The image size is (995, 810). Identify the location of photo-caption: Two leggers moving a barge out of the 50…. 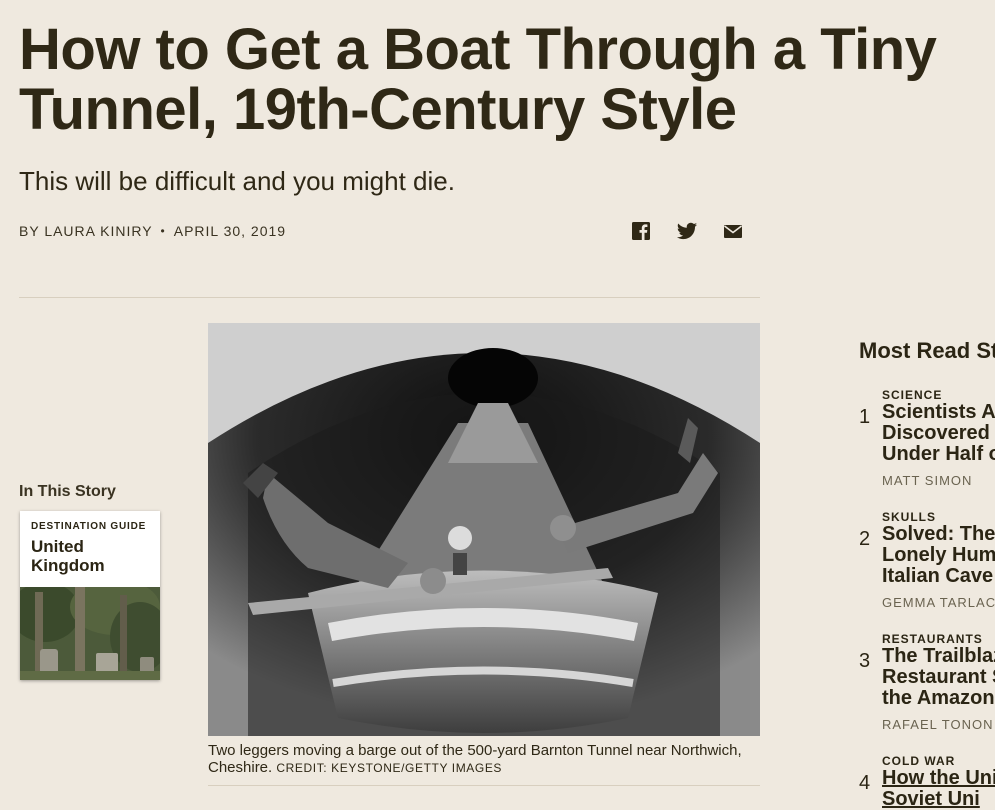
(484, 759).